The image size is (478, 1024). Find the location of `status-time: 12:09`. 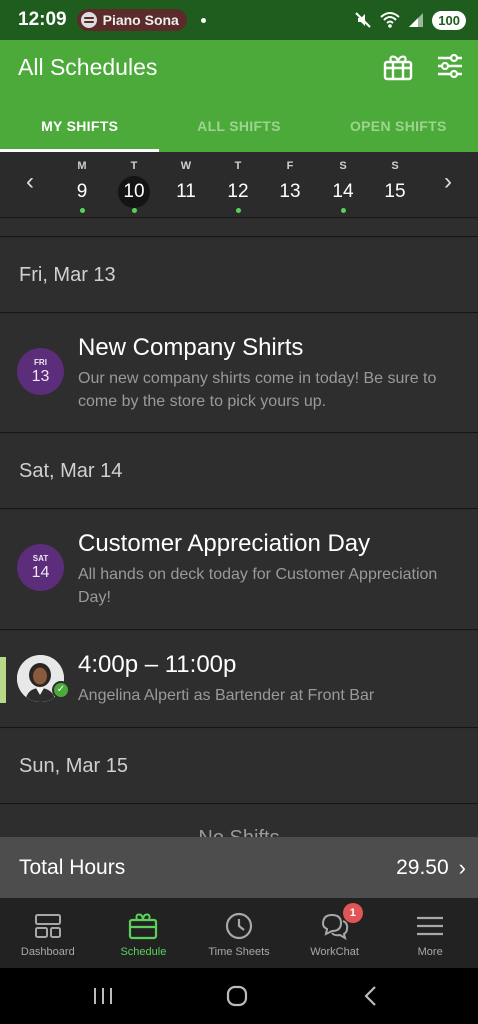

status-time: 12:09 is located at coordinates (42, 19).